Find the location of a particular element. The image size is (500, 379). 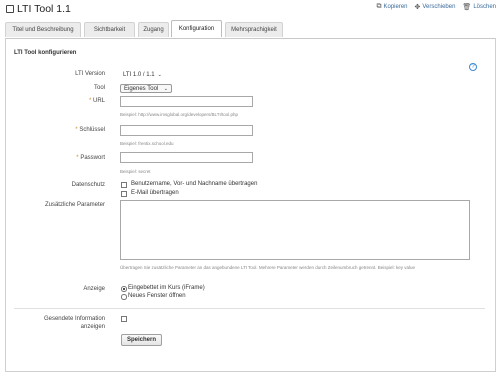

lti-version-select: LTI 1.0 / 1.1 ⌄ is located at coordinates (146, 74).